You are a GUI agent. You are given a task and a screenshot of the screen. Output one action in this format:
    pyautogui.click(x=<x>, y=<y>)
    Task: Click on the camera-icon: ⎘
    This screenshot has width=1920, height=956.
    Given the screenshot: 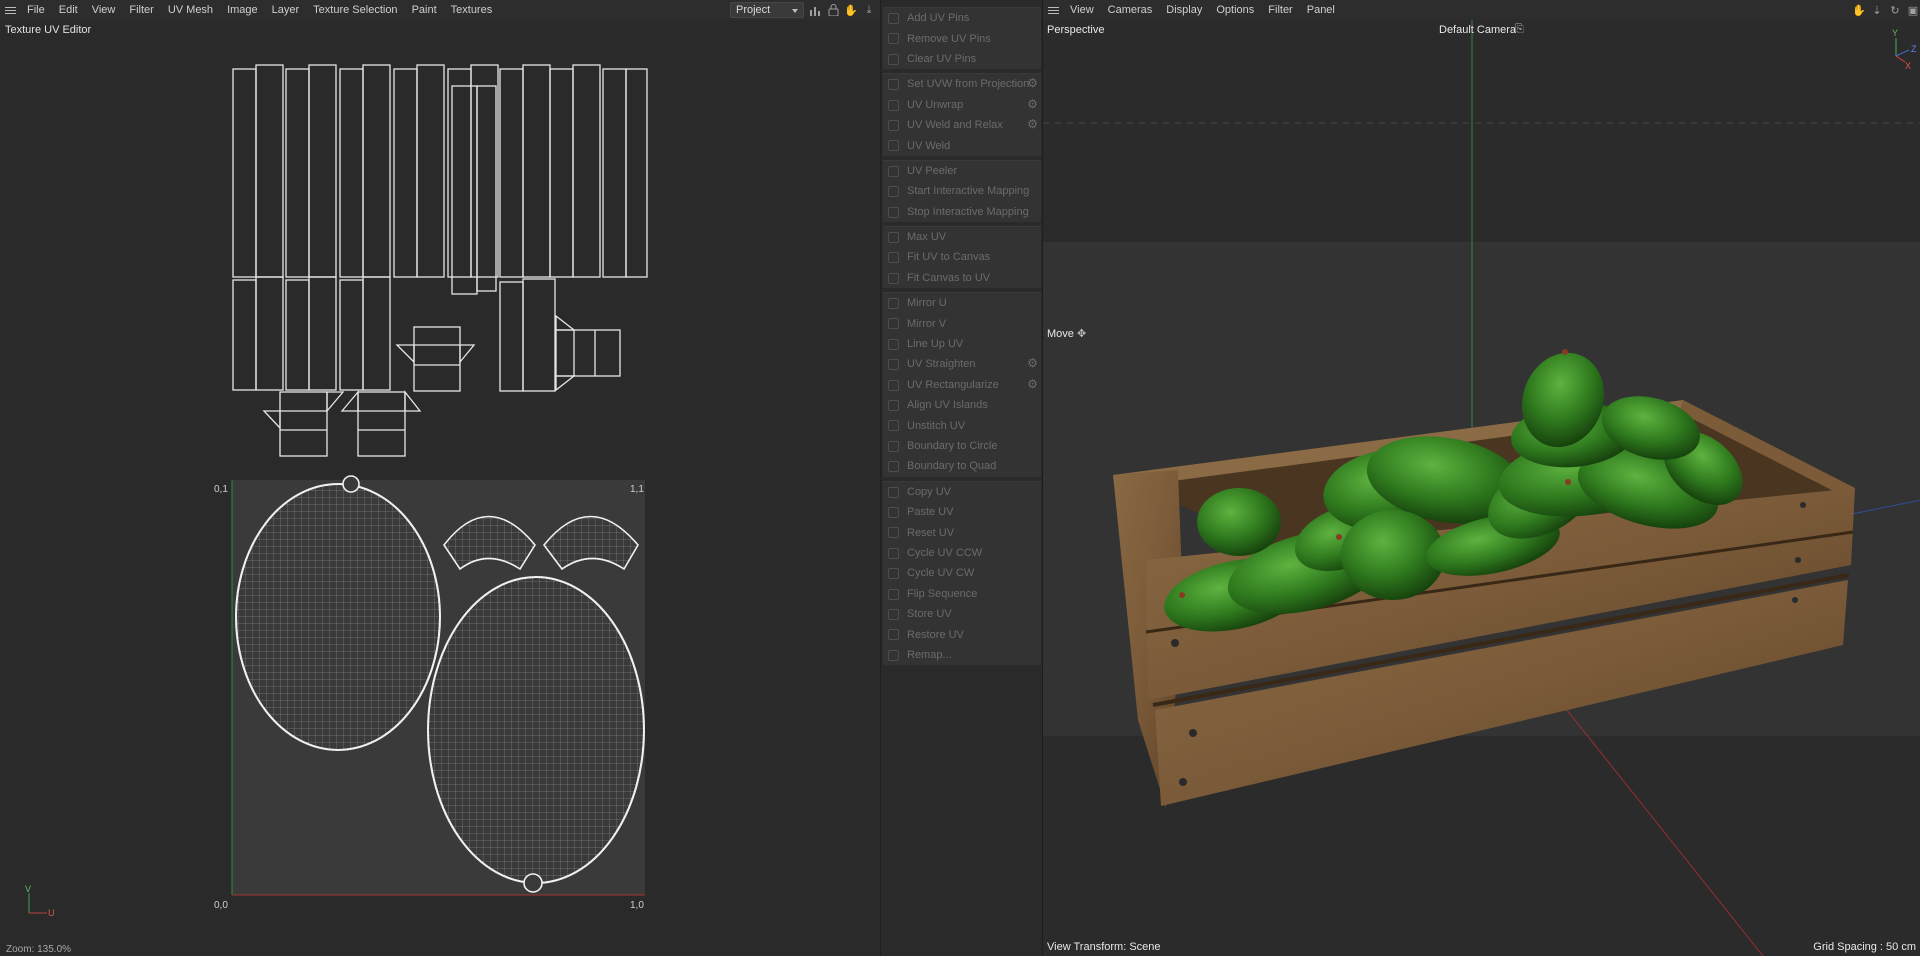 What is the action you would take?
    pyautogui.click(x=1519, y=29)
    